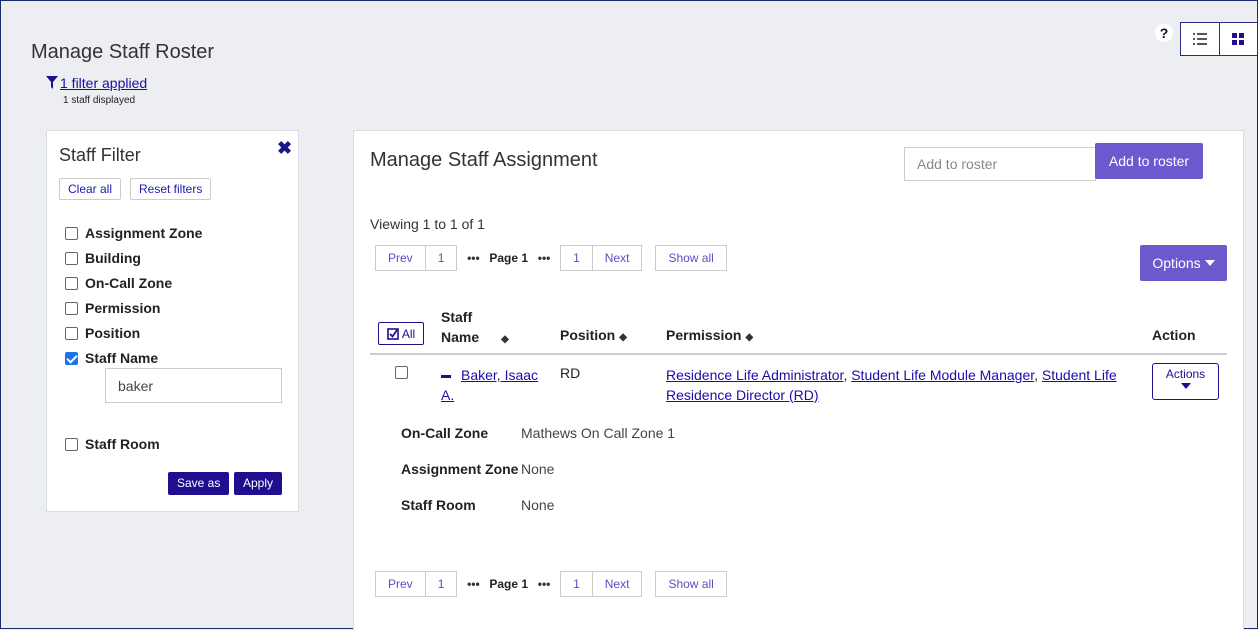 This screenshot has width=1258, height=630. Describe the element at coordinates (408, 333) in the screenshot. I see `select-all-label: All` at that location.